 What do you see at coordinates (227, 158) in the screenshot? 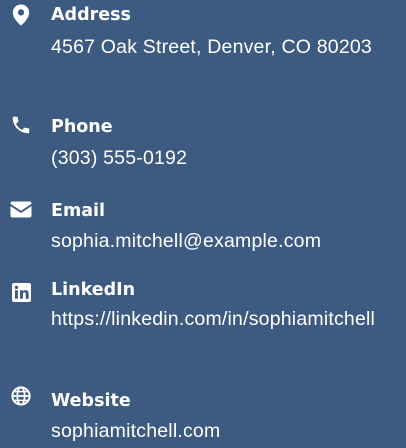
I see `phone-link: (303) 555-0192` at bounding box center [227, 158].